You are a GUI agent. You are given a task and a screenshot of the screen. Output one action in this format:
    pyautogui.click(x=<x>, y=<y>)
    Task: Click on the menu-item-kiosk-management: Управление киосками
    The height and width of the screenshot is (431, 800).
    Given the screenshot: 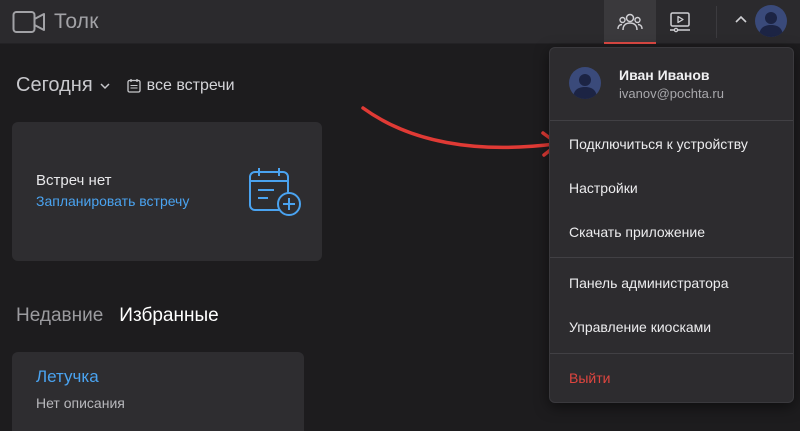 What is the action you would take?
    pyautogui.click(x=640, y=327)
    